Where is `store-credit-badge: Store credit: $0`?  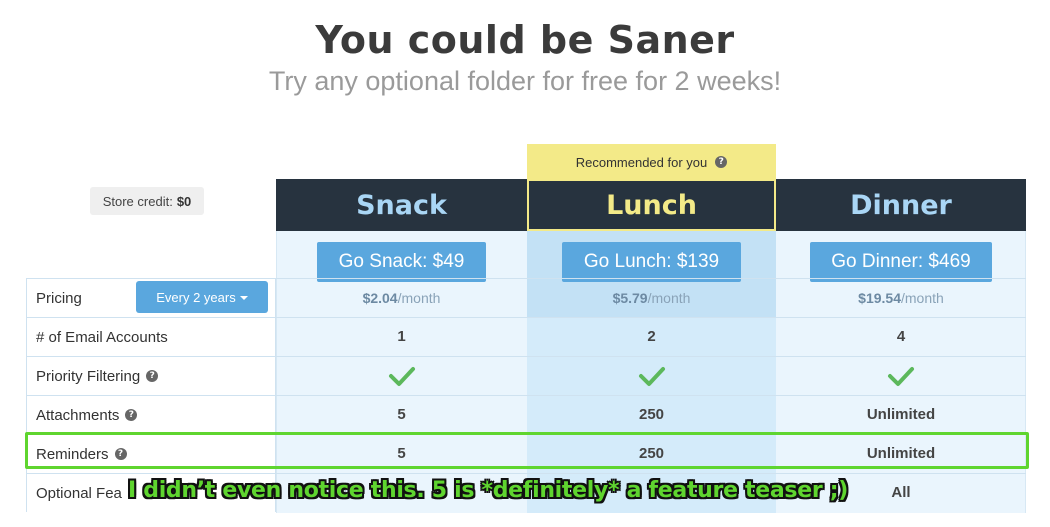 store-credit-badge: Store credit: $0 is located at coordinates (147, 201).